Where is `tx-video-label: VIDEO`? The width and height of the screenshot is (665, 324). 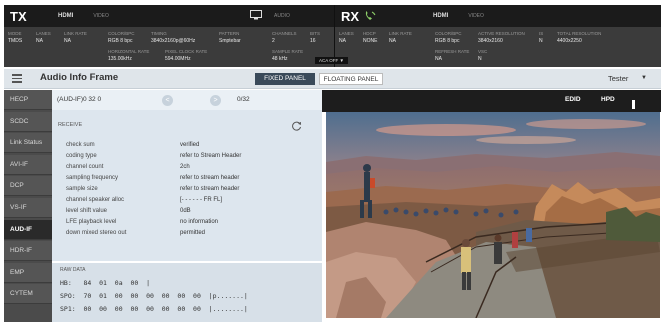 tx-video-label: VIDEO is located at coordinates (101, 16).